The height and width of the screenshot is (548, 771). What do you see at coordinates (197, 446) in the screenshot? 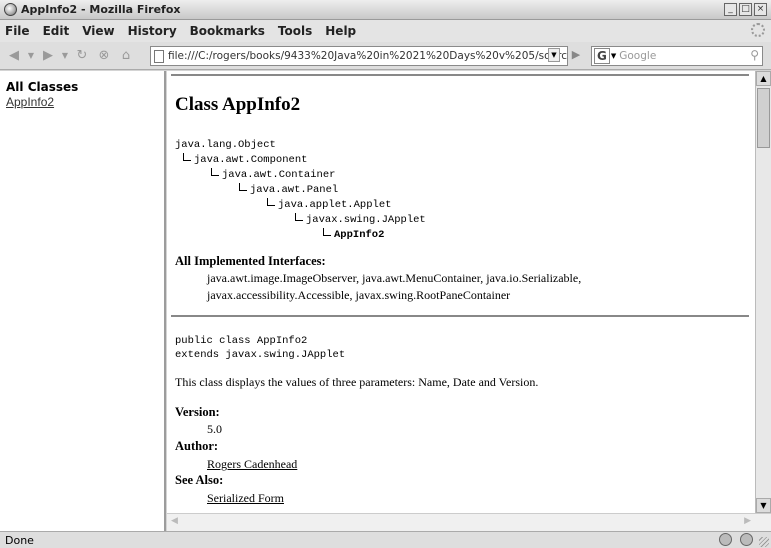
I see `author-heading: Author:` at bounding box center [197, 446].